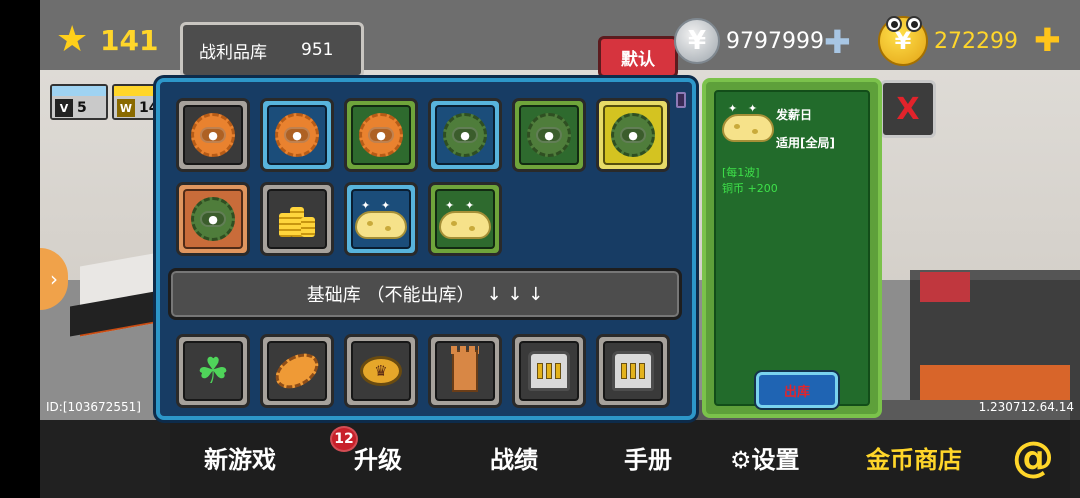  What do you see at coordinates (837, 42) in the screenshot?
I see `add-silver-button: ✚` at bounding box center [837, 42].